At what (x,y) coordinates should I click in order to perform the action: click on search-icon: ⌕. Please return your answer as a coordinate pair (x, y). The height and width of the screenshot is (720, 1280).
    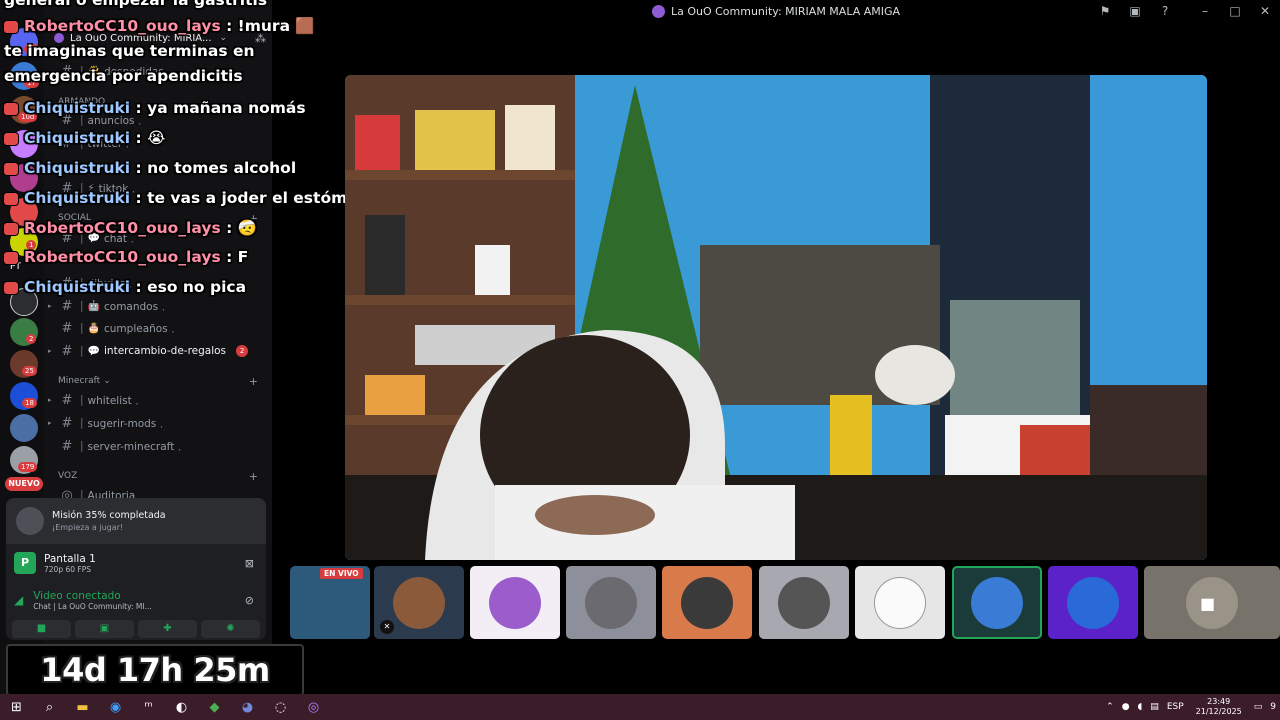
    Looking at the image, I should click on (49, 707).